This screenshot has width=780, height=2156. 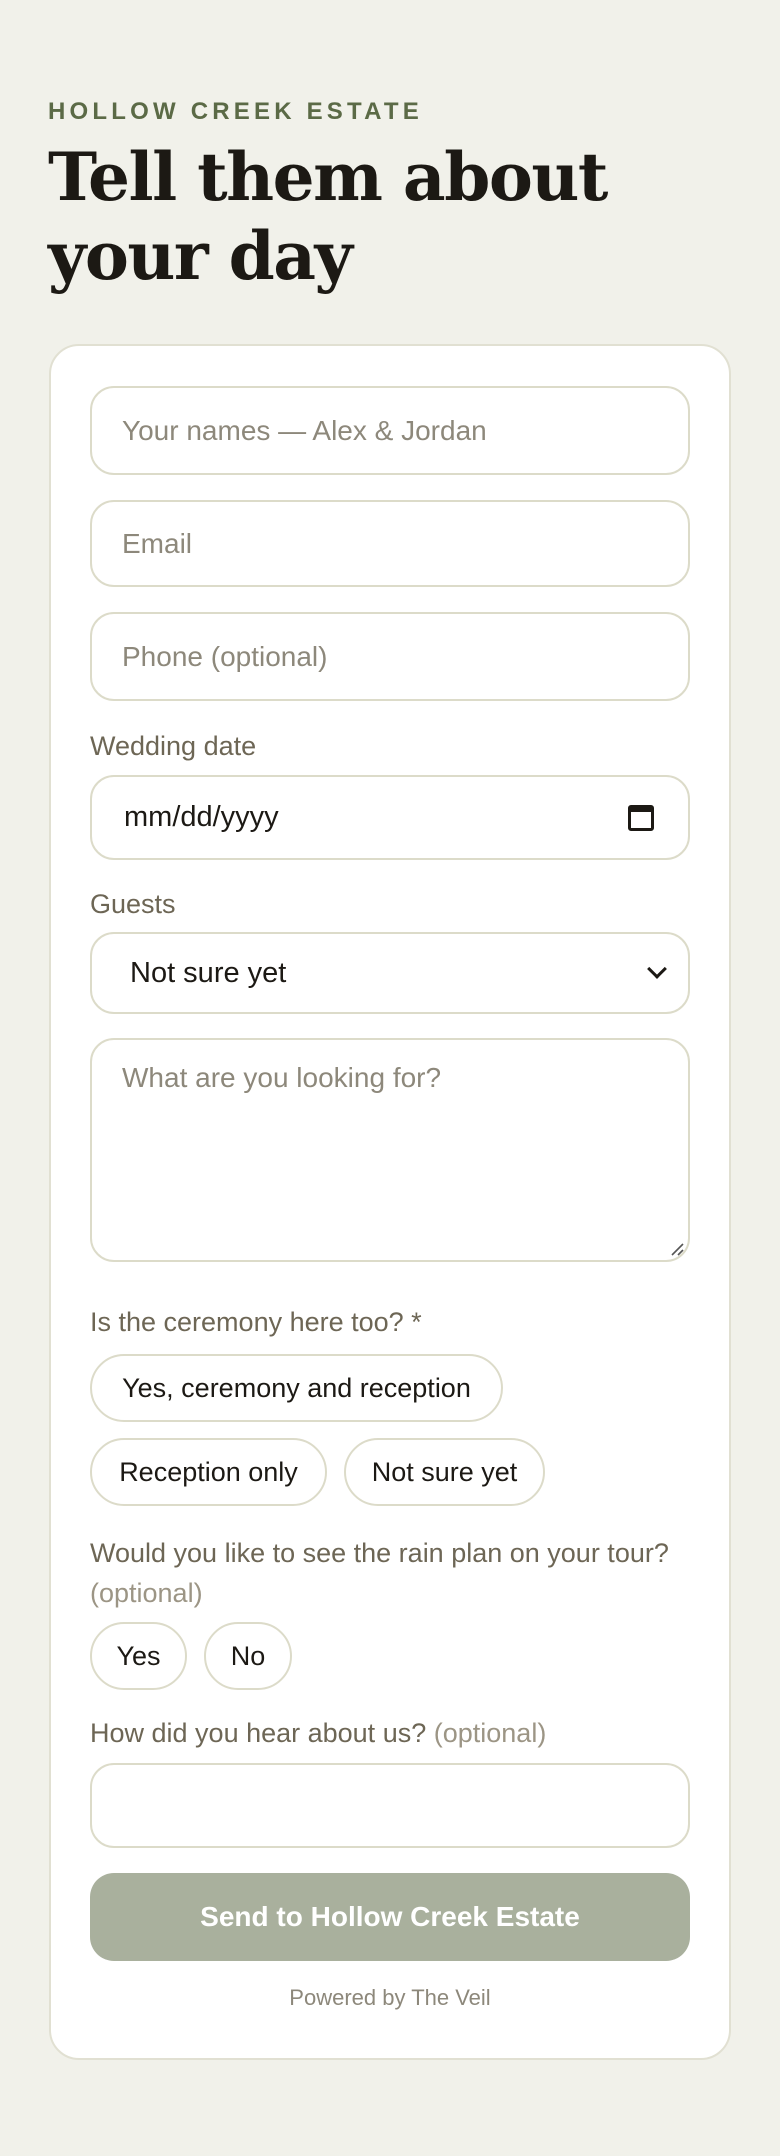 I want to click on referral-optional-tag: (optional), so click(x=490, y=1733).